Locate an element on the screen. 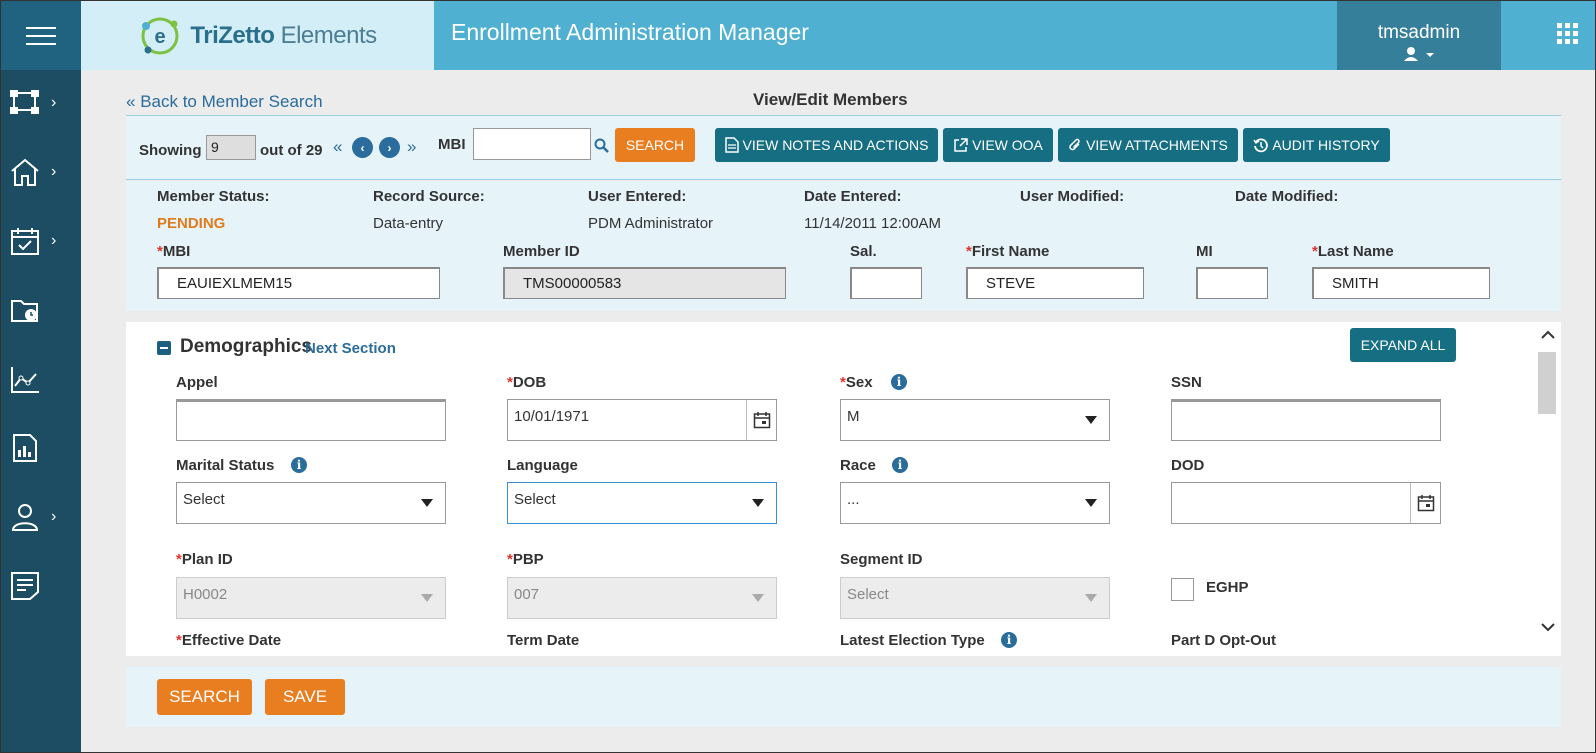 The width and height of the screenshot is (1596, 753). save-button: SAVE is located at coordinates (305, 697).